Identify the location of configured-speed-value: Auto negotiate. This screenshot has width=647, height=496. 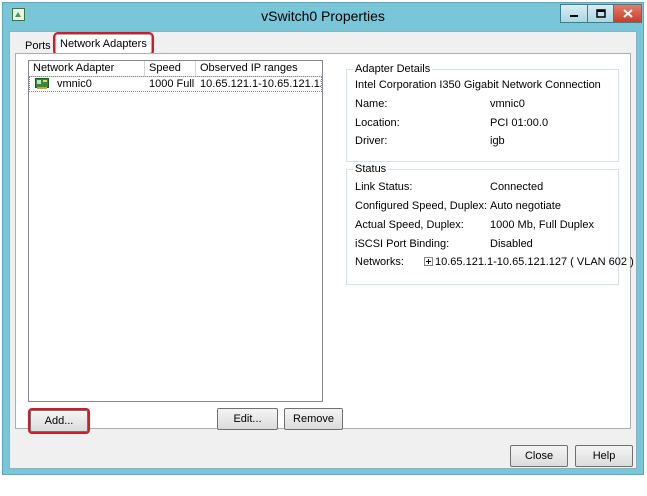
(525, 206).